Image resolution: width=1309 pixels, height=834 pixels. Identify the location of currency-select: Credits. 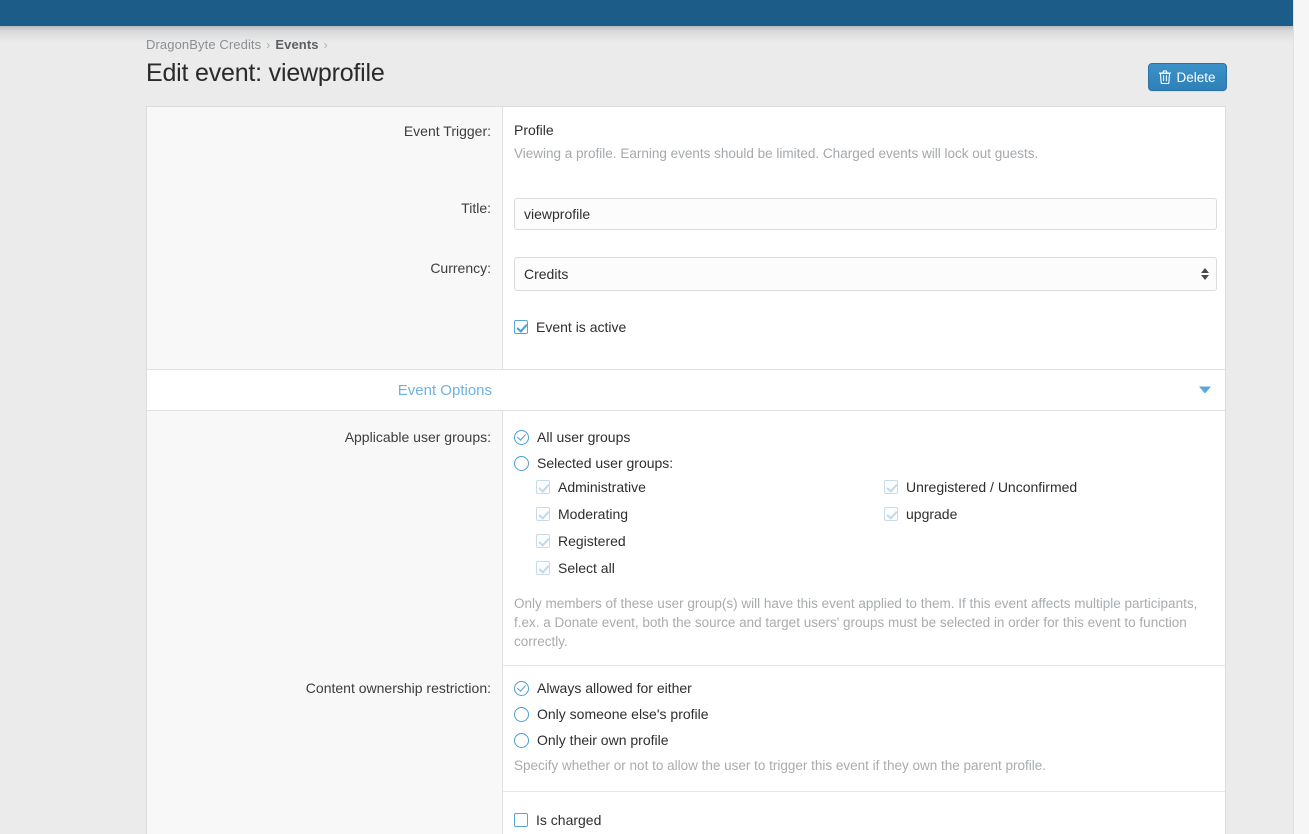
(865, 274).